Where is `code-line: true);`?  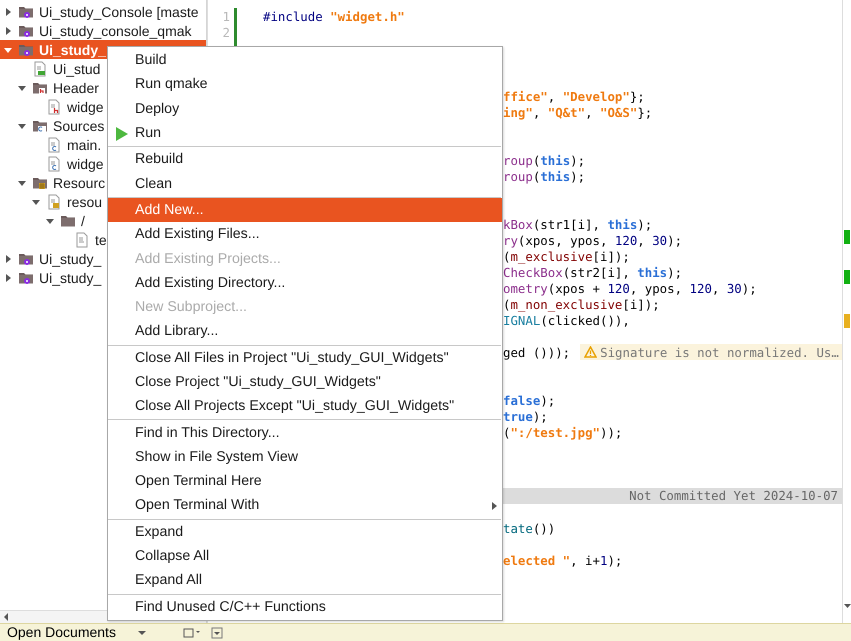 code-line: true); is located at coordinates (525, 416).